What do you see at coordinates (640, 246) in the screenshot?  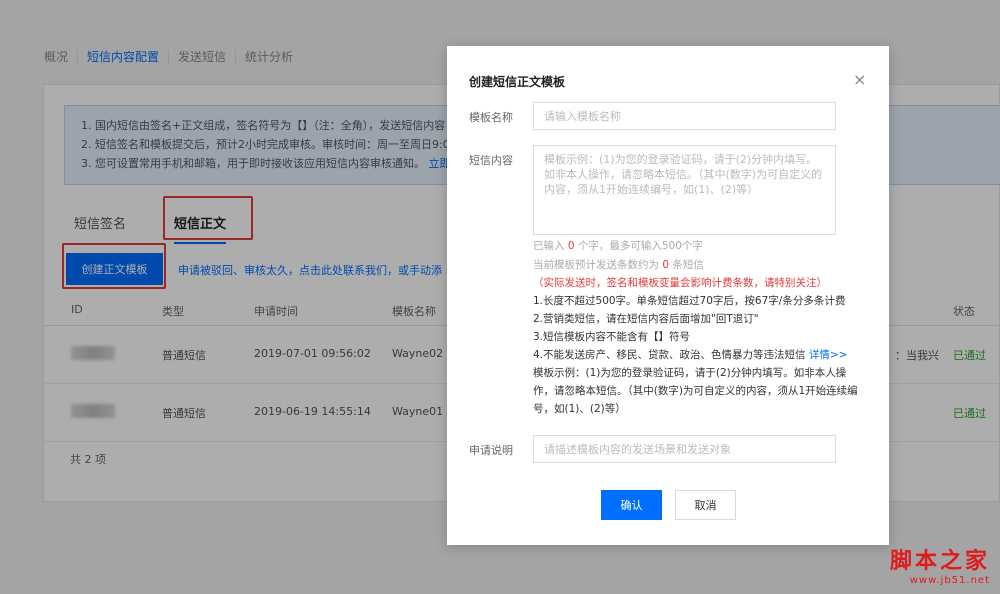 I see `char-count-suffix: 个字，最多可输入500个字` at bounding box center [640, 246].